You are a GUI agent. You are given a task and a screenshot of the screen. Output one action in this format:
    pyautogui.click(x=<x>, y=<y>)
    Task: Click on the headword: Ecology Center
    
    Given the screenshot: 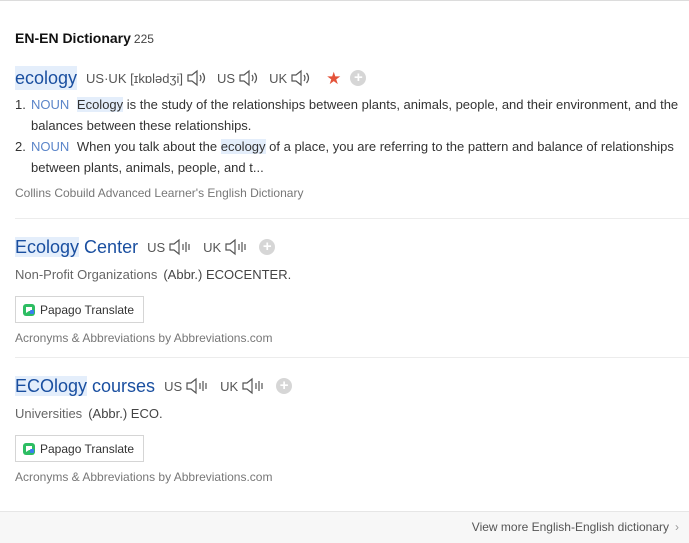 What is the action you would take?
    pyautogui.click(x=76, y=247)
    